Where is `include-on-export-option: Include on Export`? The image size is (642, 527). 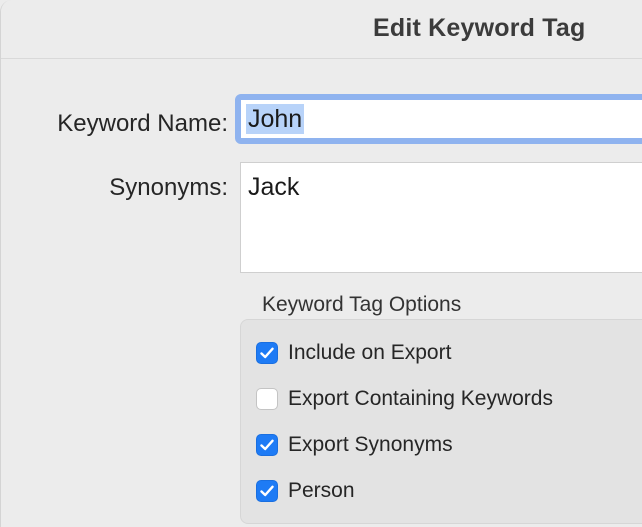
include-on-export-option: Include on Export is located at coordinates (353, 353).